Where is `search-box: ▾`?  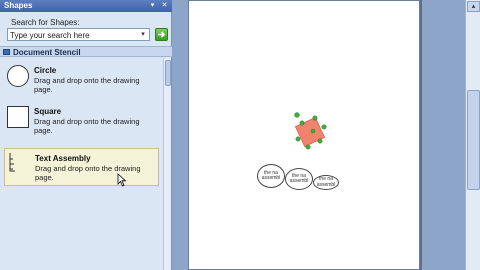 search-box: ▾ is located at coordinates (78, 34).